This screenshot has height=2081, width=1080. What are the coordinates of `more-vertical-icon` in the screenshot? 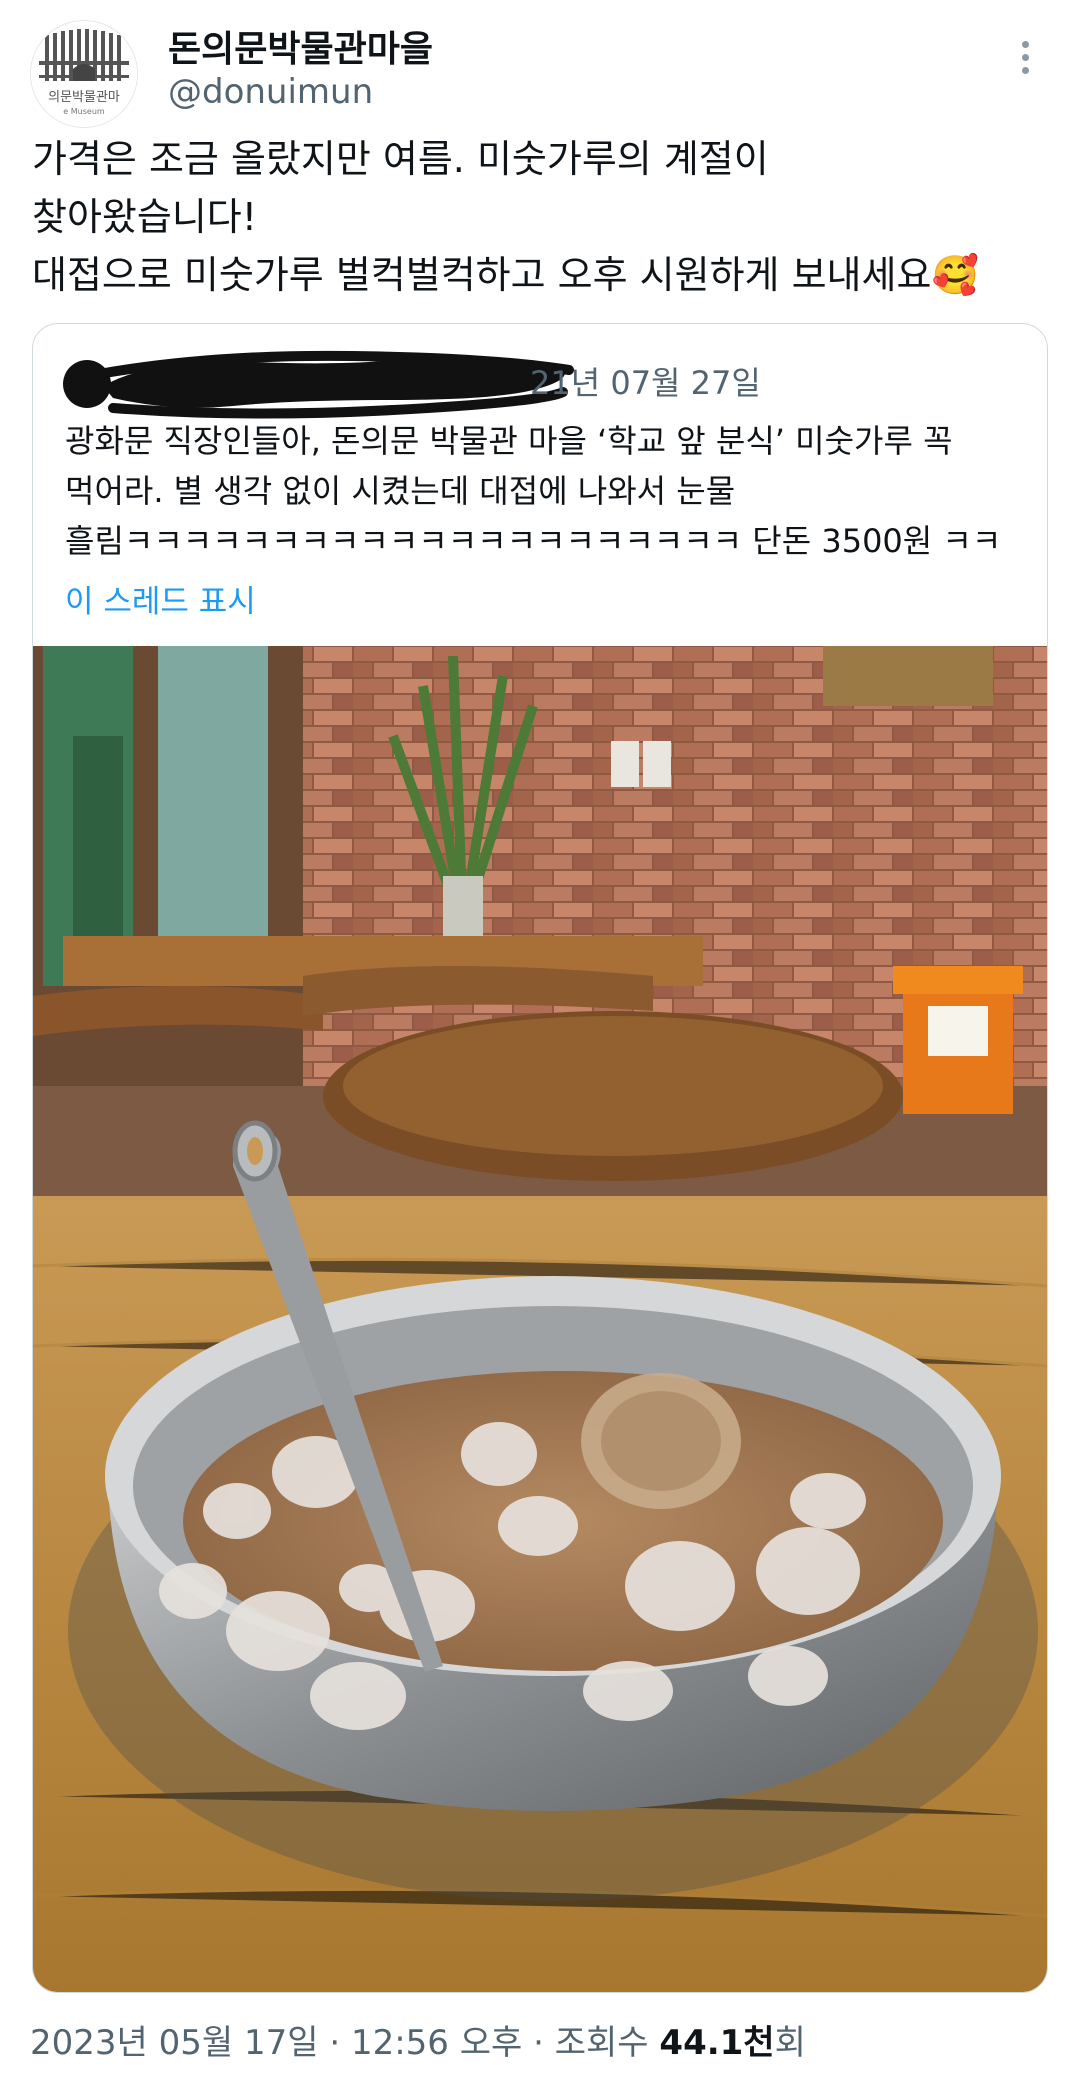 It's located at (1025, 44).